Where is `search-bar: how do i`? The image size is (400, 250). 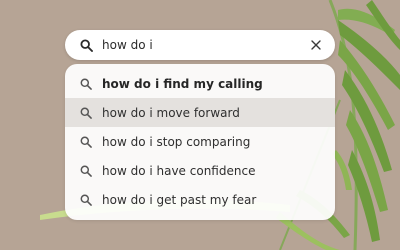 search-bar: how do i is located at coordinates (200, 45).